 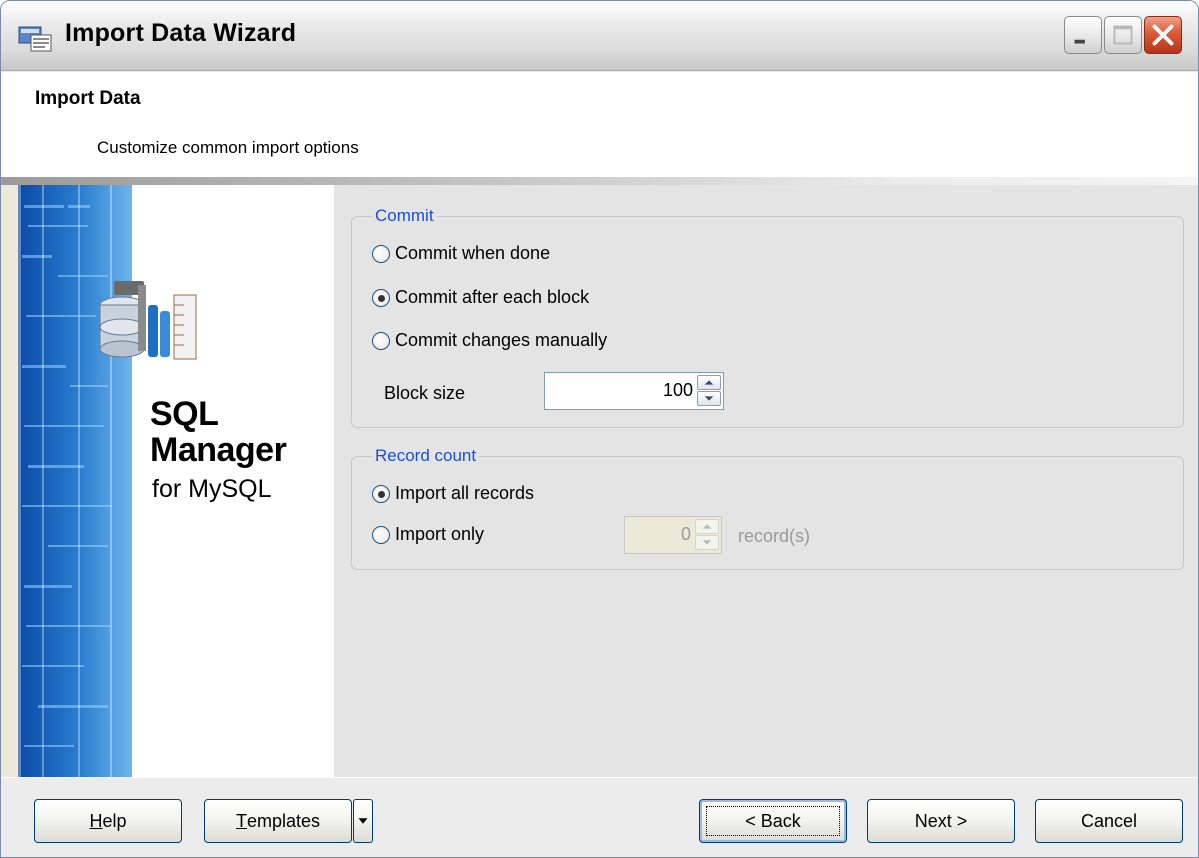 What do you see at coordinates (381, 534) in the screenshot?
I see `import-only-radio` at bounding box center [381, 534].